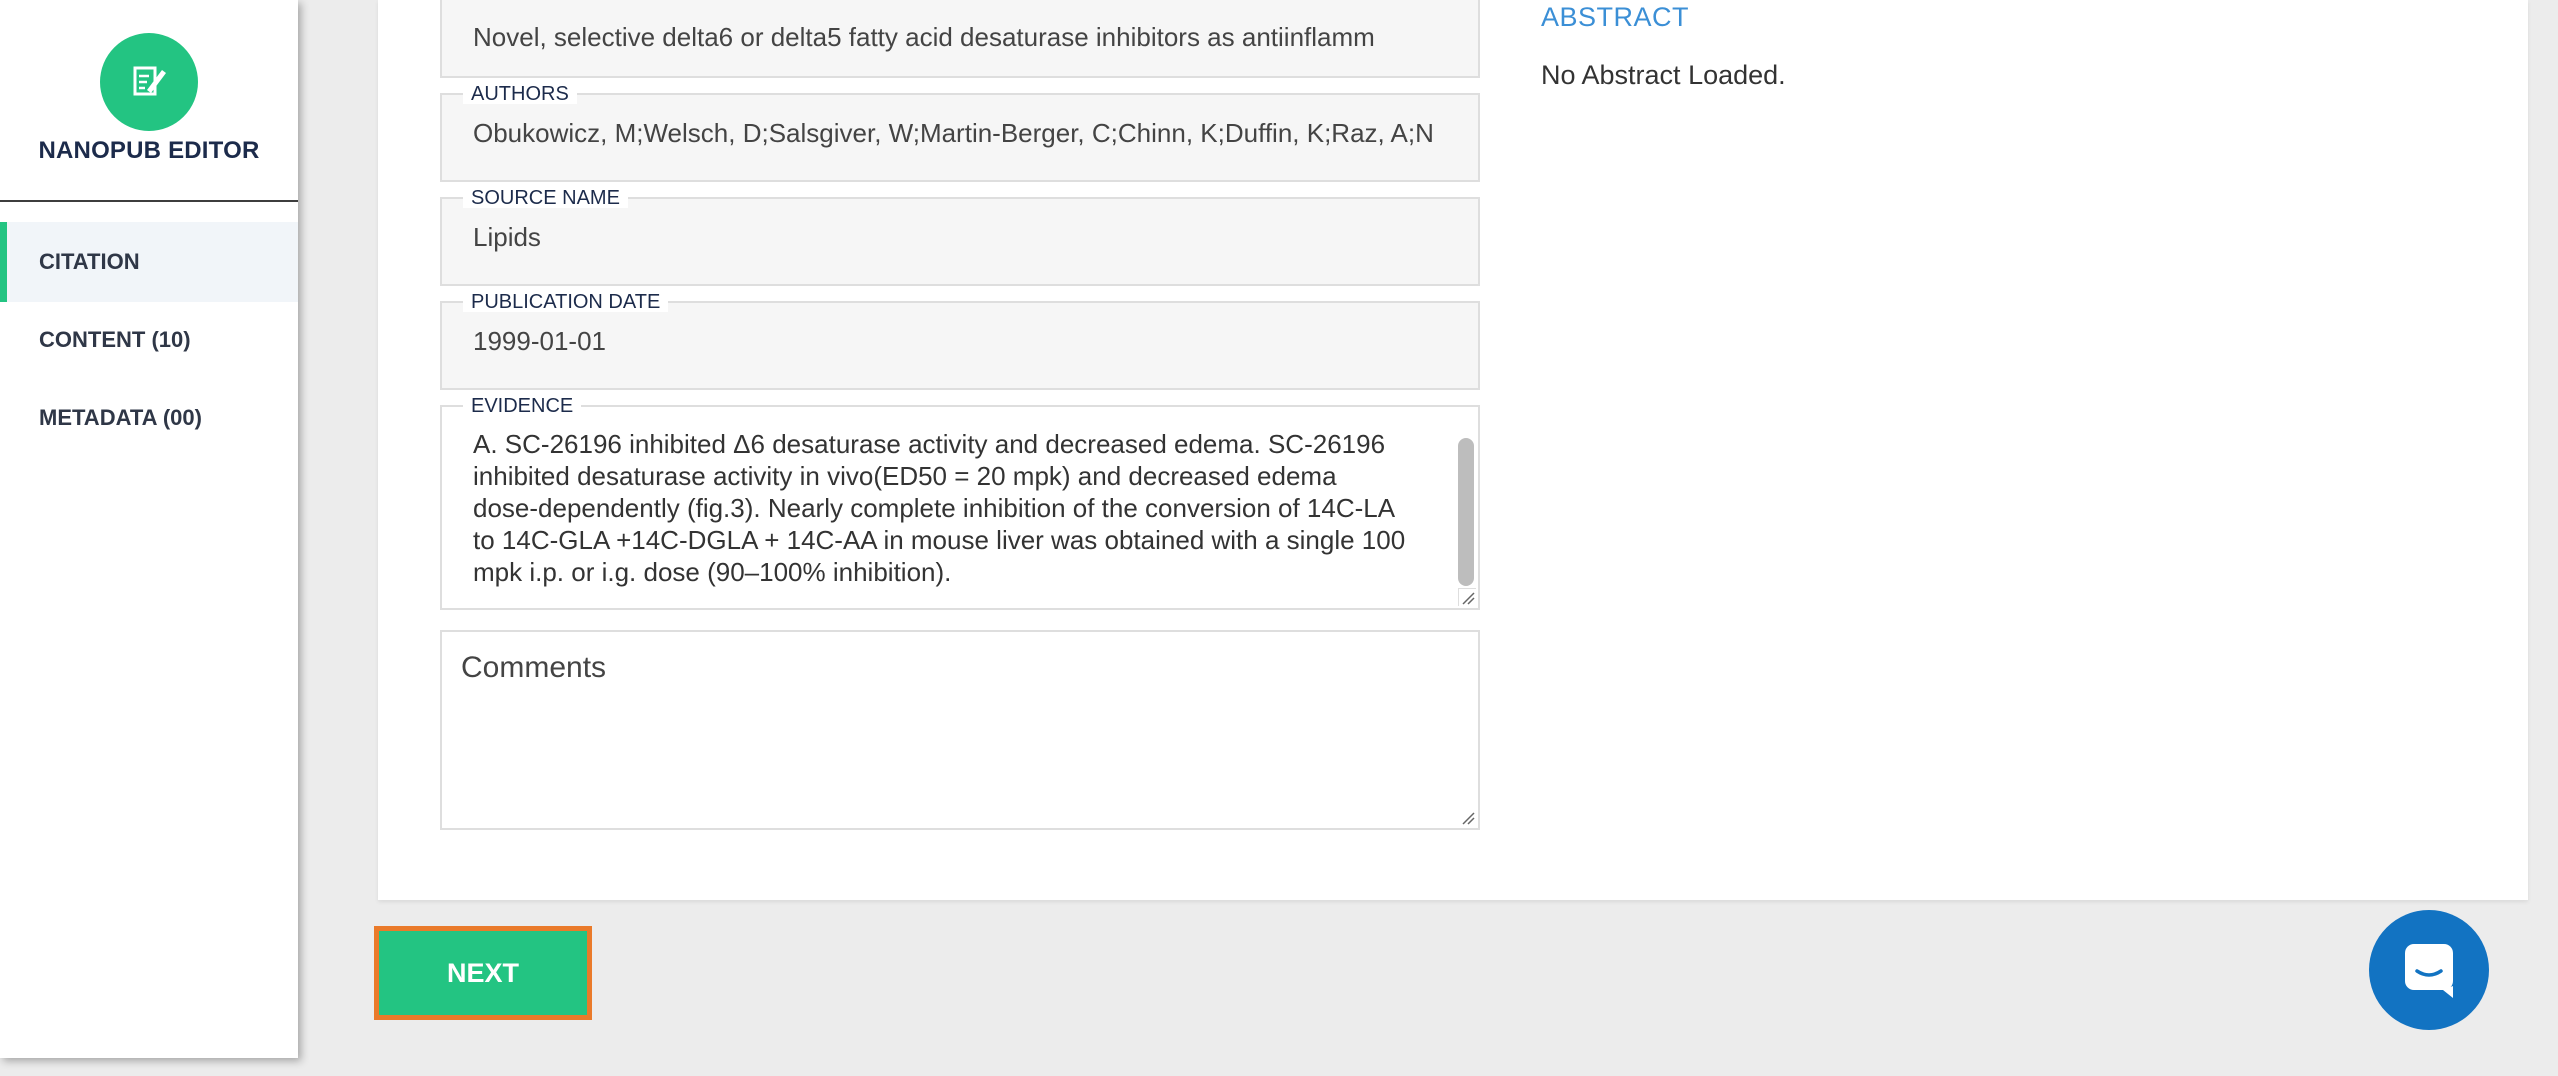 The width and height of the screenshot is (2558, 1076). Describe the element at coordinates (960, 230) in the screenshot. I see `source-name-value: Lipids` at that location.